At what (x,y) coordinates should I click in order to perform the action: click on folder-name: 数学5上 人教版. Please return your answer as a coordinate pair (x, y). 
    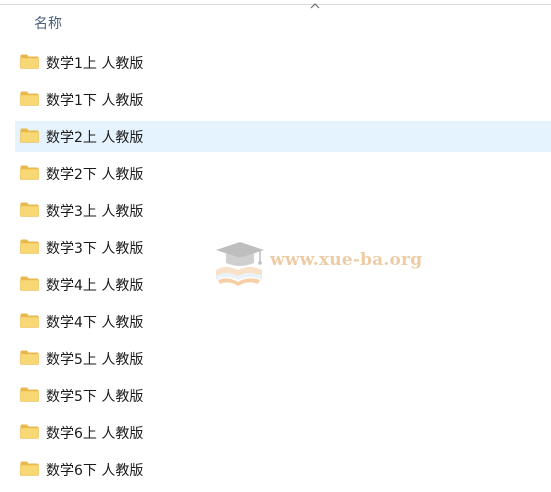
    Looking at the image, I should click on (95, 360).